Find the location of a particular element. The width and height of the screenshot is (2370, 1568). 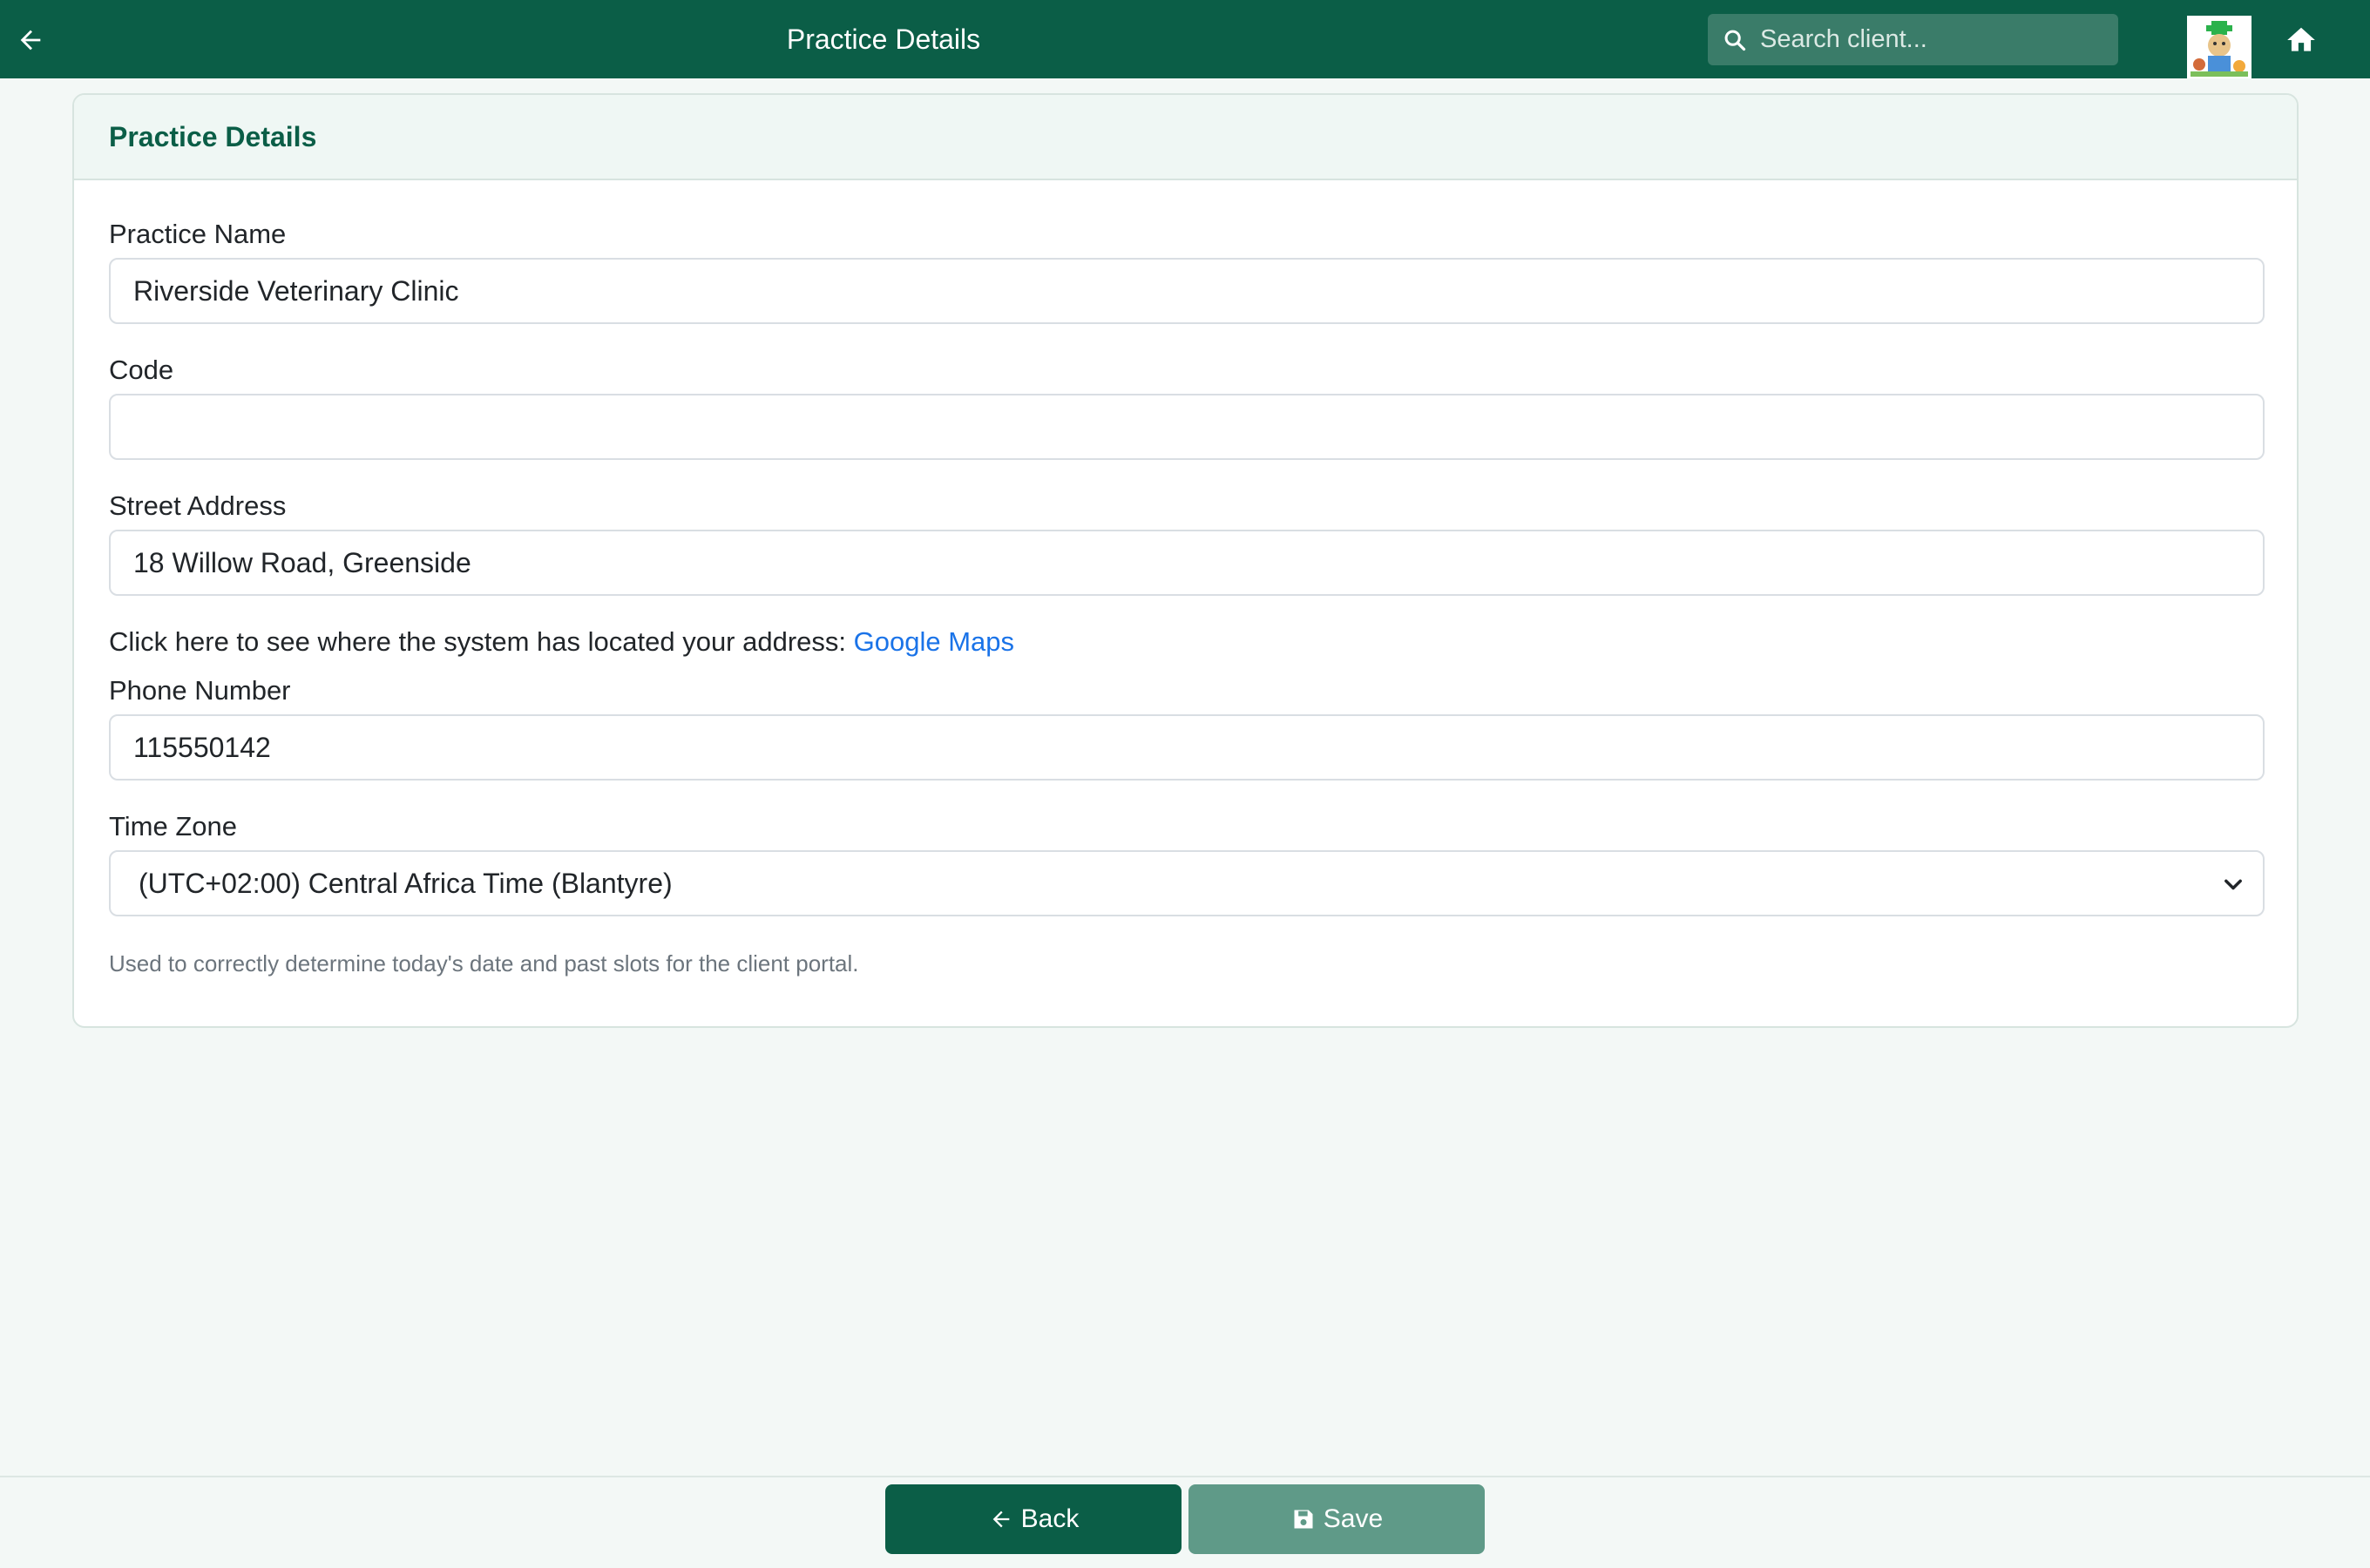

street-address-label: Street Address is located at coordinates (198, 505).